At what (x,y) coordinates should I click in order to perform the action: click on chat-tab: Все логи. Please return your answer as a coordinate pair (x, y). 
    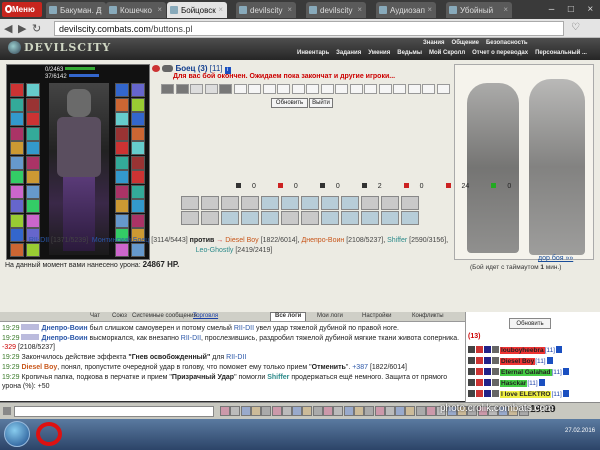
    Looking at the image, I should click on (288, 316).